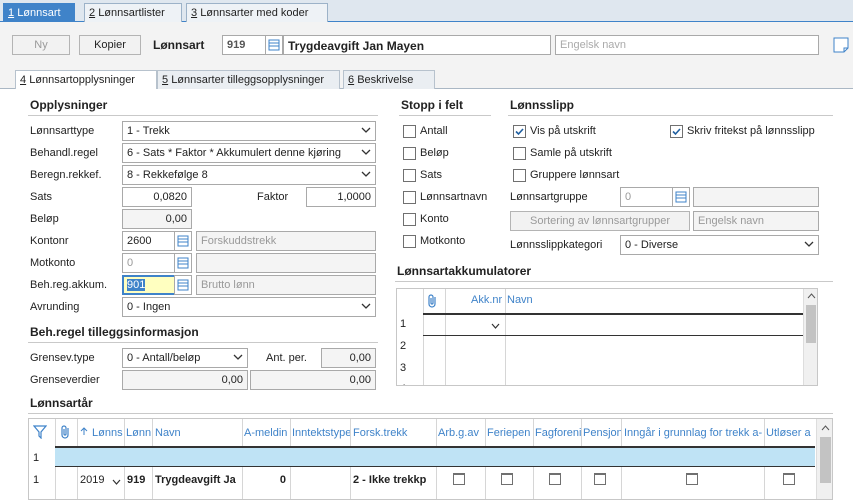 The width and height of the screenshot is (853, 500). Describe the element at coordinates (157, 219) in the screenshot. I see `belop-field: 0,00` at that location.